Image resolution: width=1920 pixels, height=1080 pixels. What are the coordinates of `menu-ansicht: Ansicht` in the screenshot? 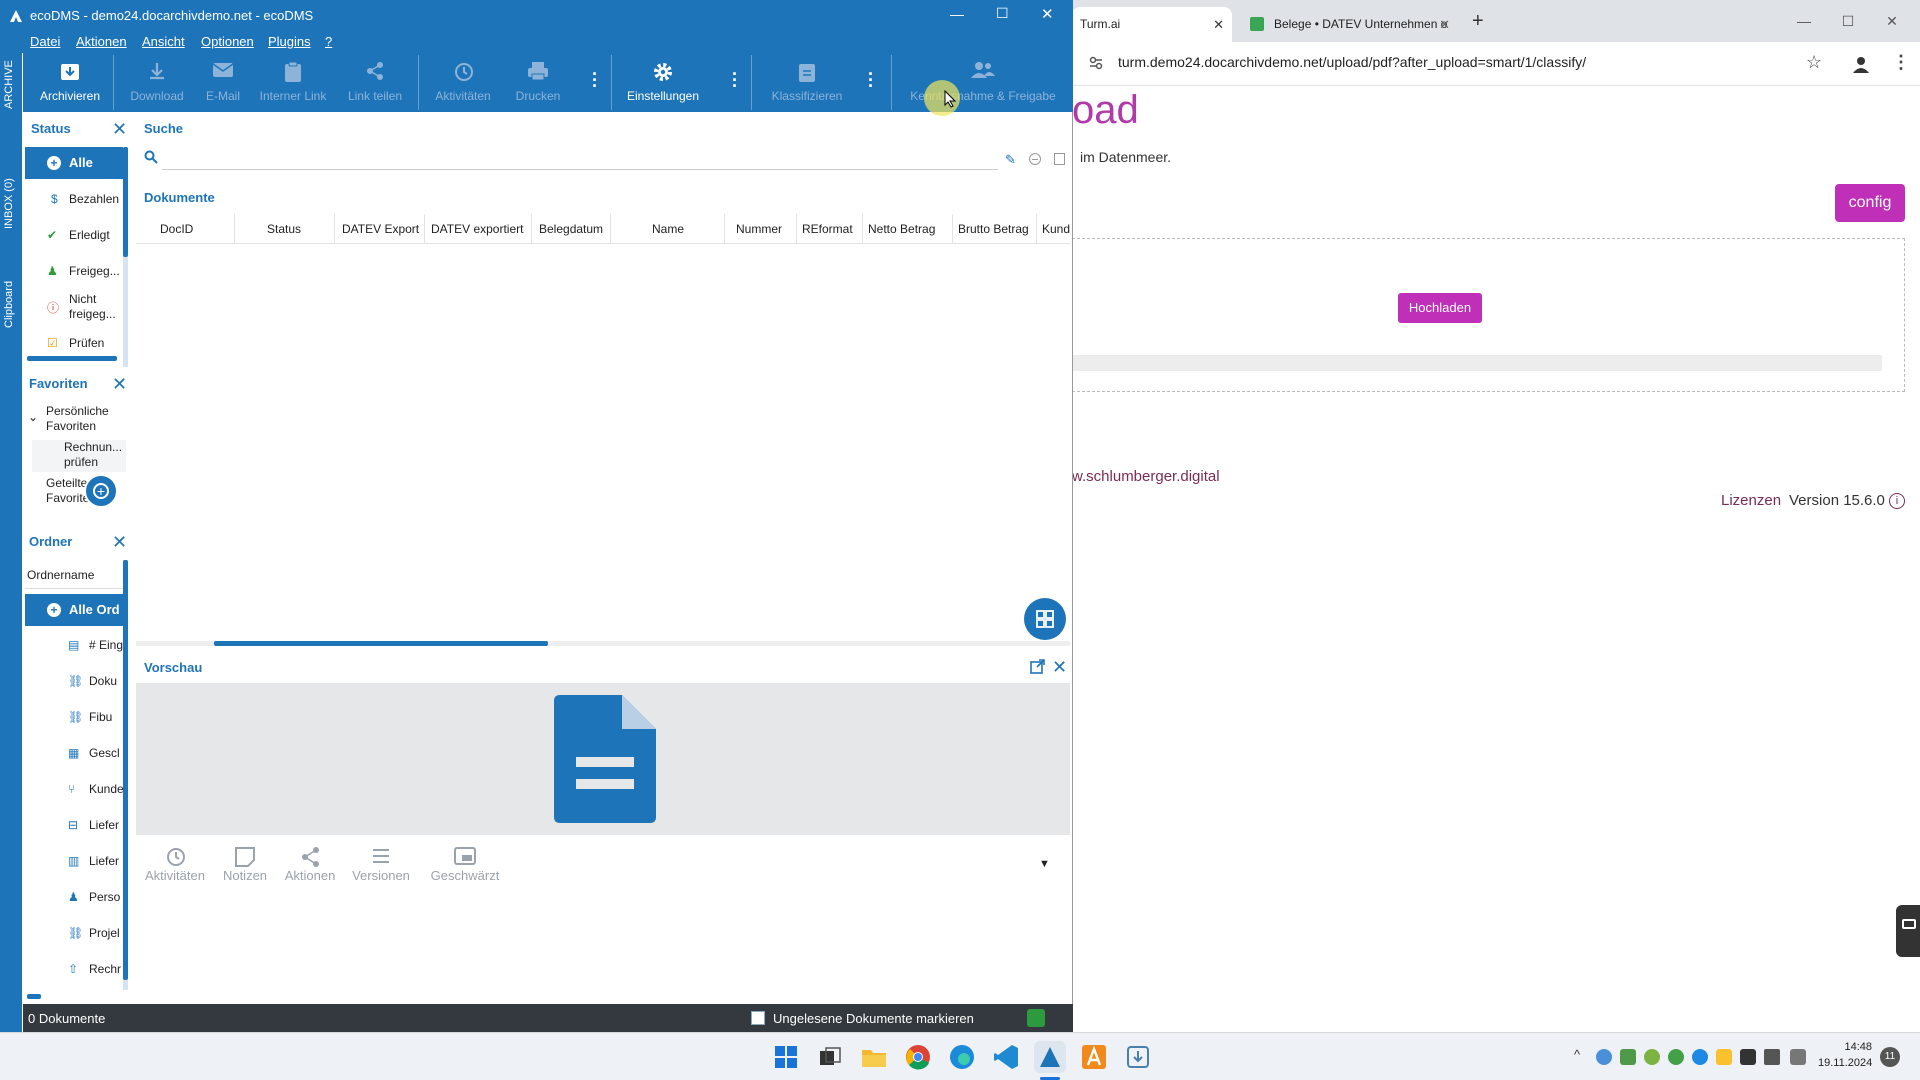 It's located at (163, 41).